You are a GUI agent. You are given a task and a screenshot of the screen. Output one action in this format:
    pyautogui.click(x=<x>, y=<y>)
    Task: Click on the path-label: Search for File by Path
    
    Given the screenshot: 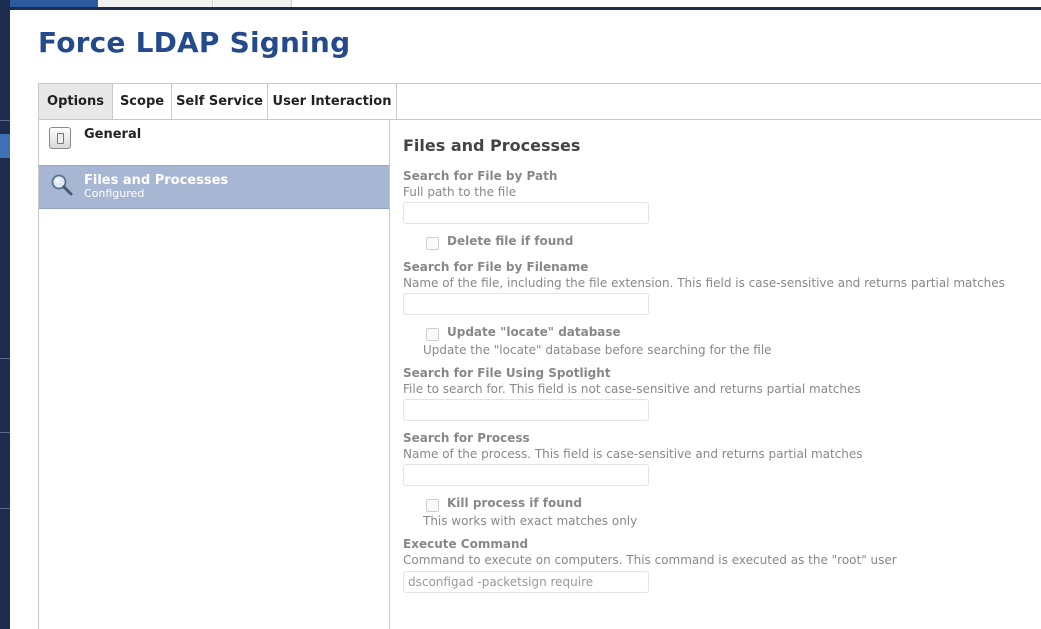 What is the action you would take?
    pyautogui.click(x=480, y=176)
    